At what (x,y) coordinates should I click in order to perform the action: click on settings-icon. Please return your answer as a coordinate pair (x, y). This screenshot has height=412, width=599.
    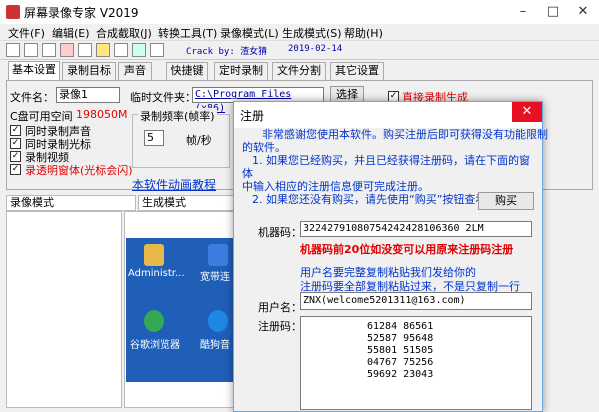
    Looking at the image, I should click on (121, 50).